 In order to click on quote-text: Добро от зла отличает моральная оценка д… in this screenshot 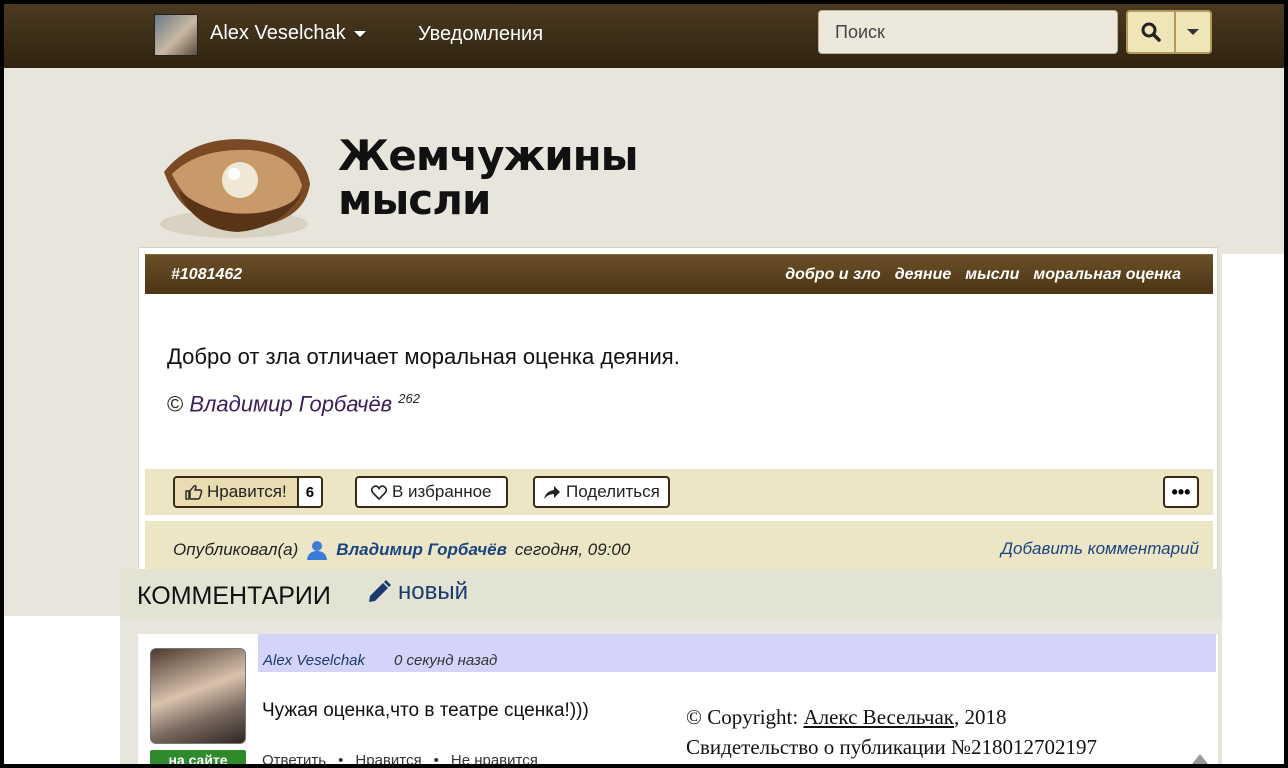, I will do `click(423, 356)`.